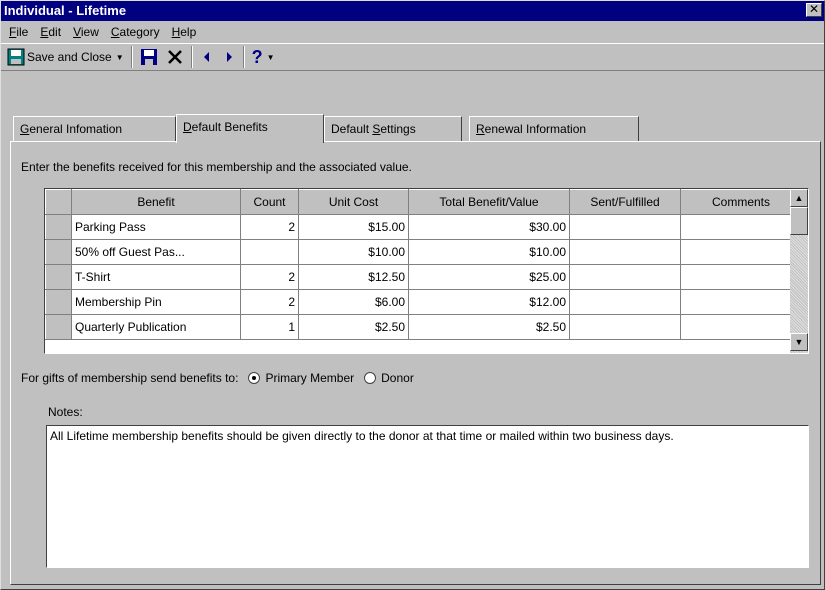 The width and height of the screenshot is (825, 590). What do you see at coordinates (625, 202) in the screenshot?
I see `column-header-sent-fulfilled: Sent/Fulfilled` at bounding box center [625, 202].